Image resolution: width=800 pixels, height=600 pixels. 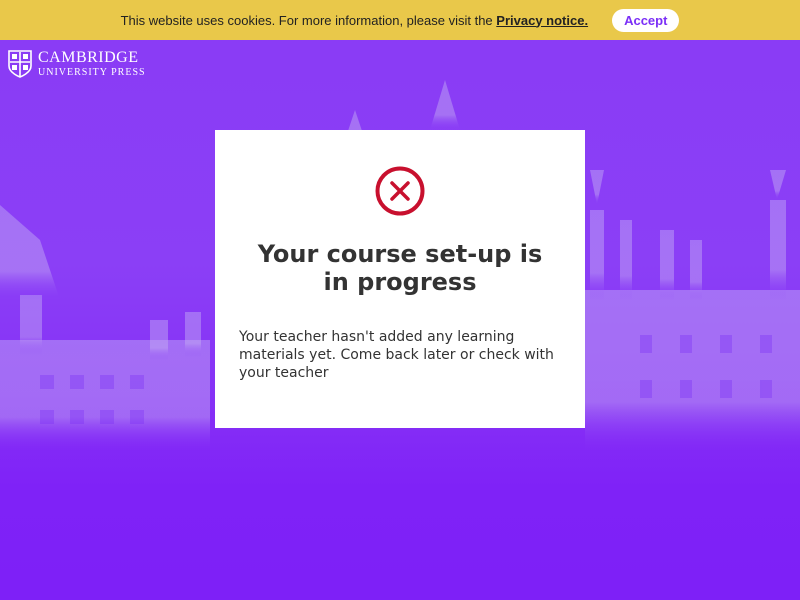 What do you see at coordinates (646, 20) in the screenshot?
I see `accept-cookies-button: Accept` at bounding box center [646, 20].